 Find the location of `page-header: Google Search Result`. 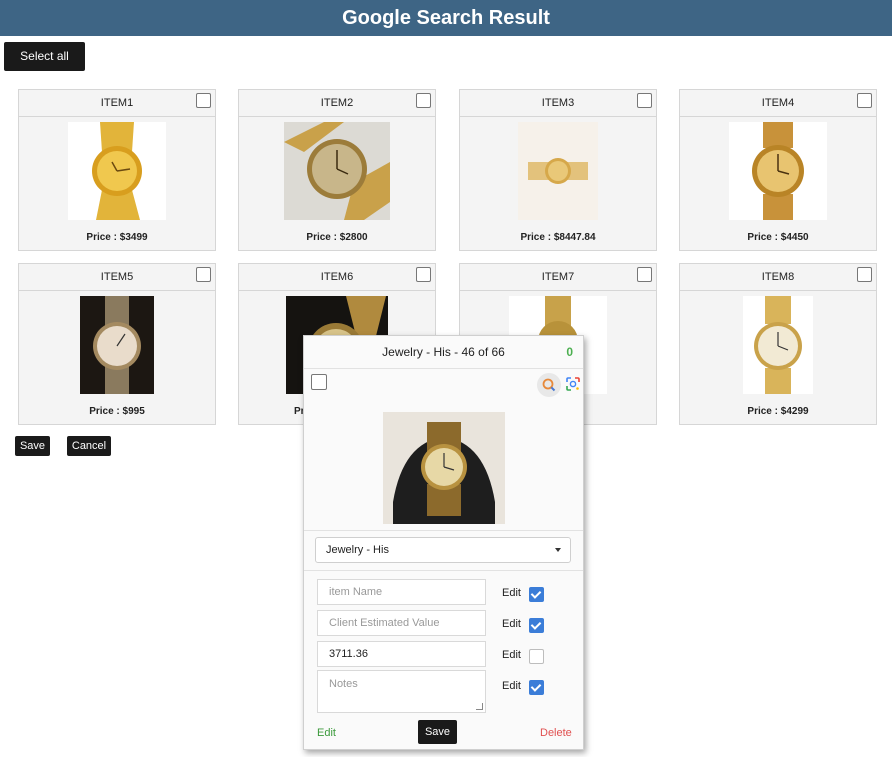

page-header: Google Search Result is located at coordinates (446, 18).